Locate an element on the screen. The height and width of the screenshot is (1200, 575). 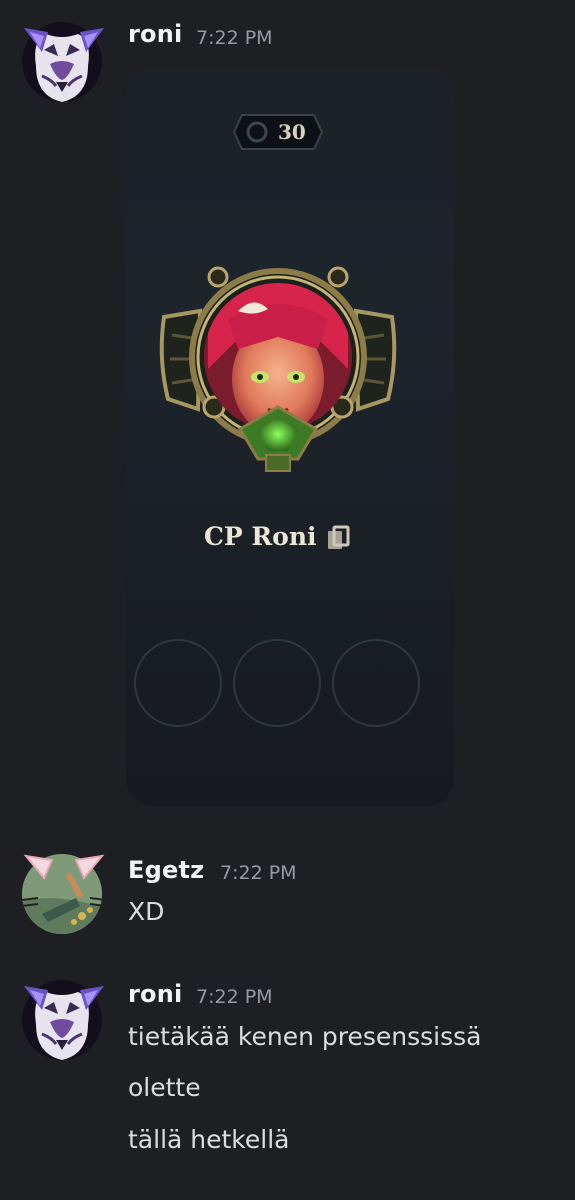
level-number: 30 is located at coordinates (292, 132).